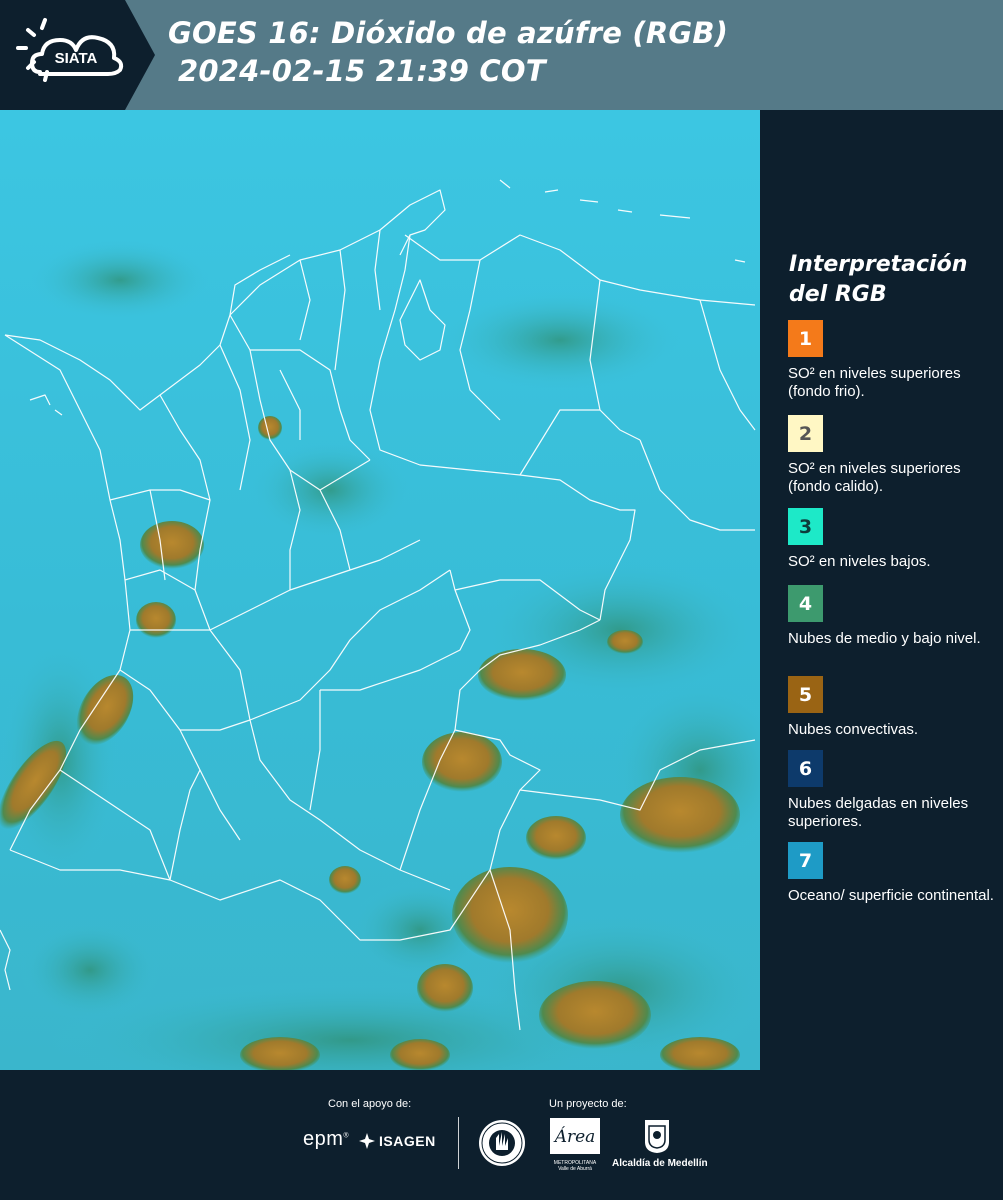 This screenshot has width=1003, height=1200. Describe the element at coordinates (893, 790) in the screenshot. I see `legend-item-6: 6 Nubes delgadas en niveles superiores.` at that location.